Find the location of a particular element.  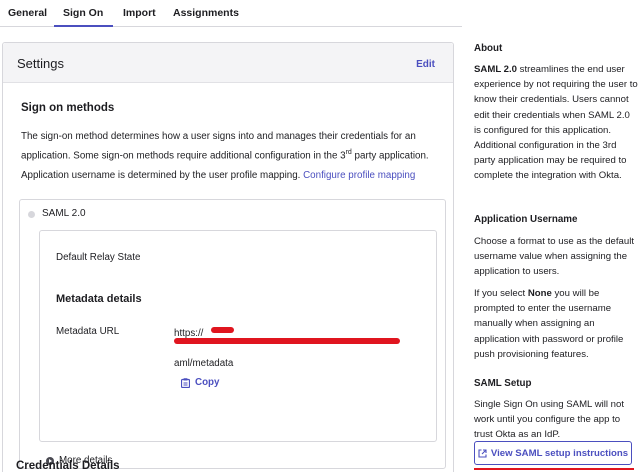

saml-radio is located at coordinates (31, 214).